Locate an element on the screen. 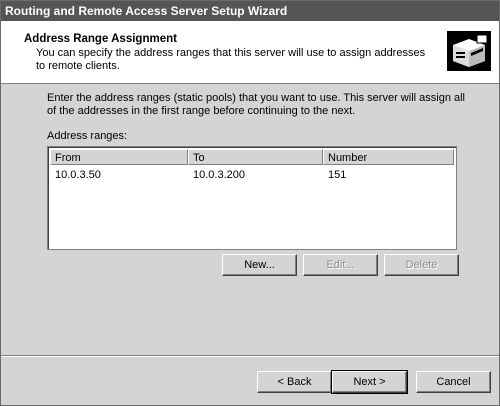  delete-button: Delete is located at coordinates (421, 265).